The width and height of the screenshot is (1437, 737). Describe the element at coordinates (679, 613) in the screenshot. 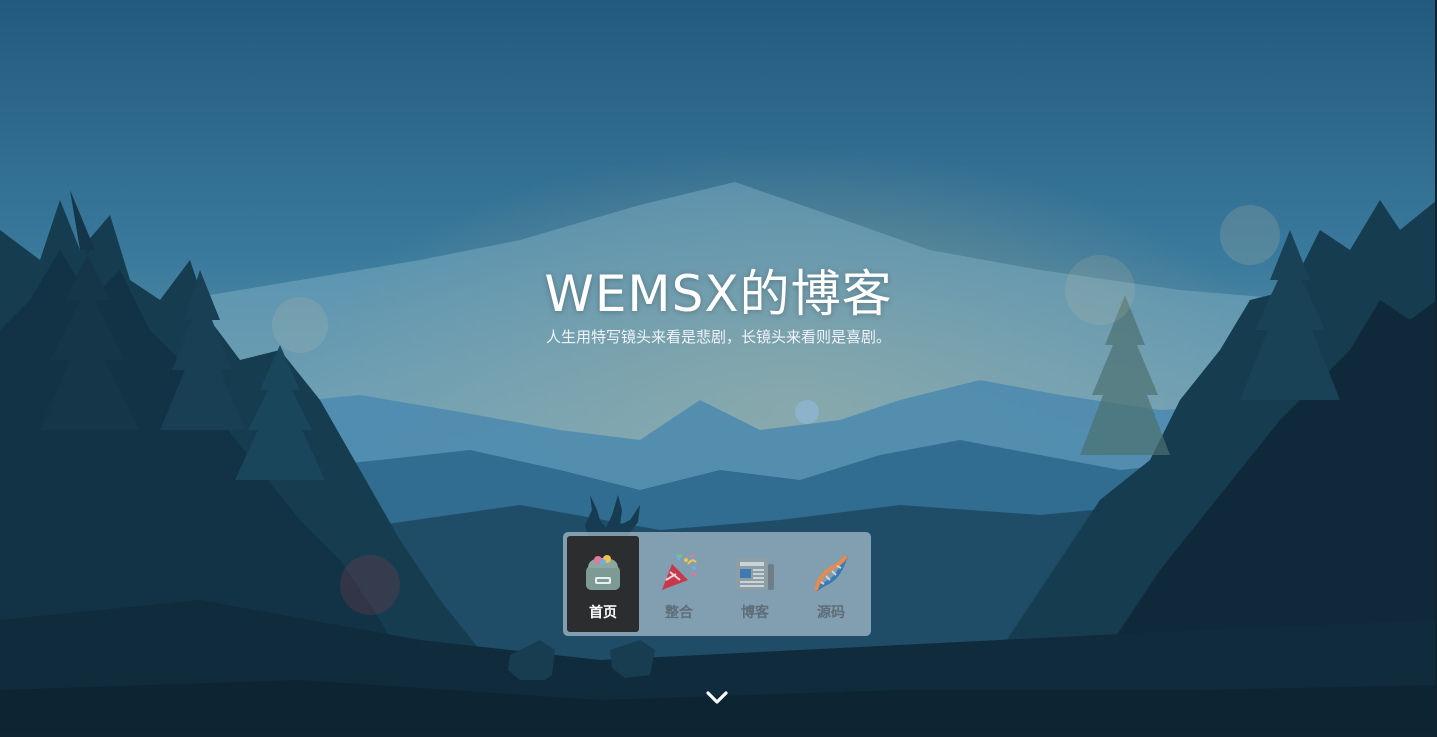

I see `nav-label-integration: 整合` at that location.